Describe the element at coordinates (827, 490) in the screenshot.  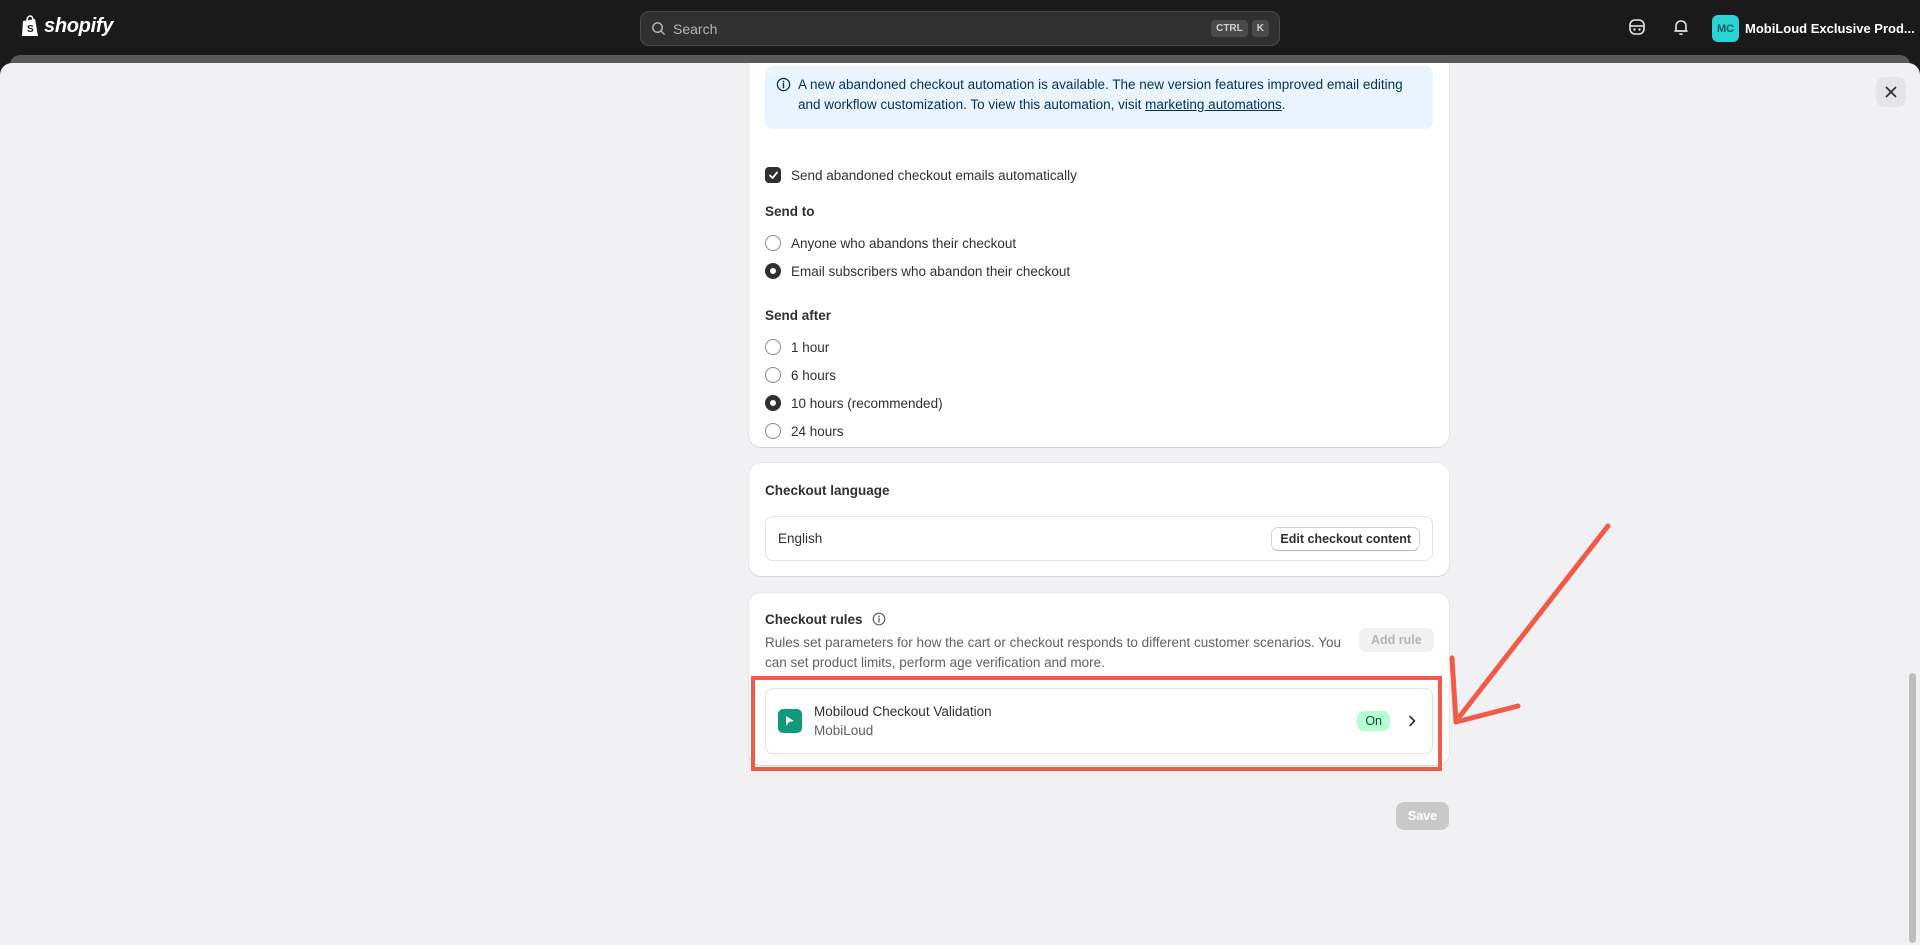
I see `checkout-language-title: Checkout language` at that location.